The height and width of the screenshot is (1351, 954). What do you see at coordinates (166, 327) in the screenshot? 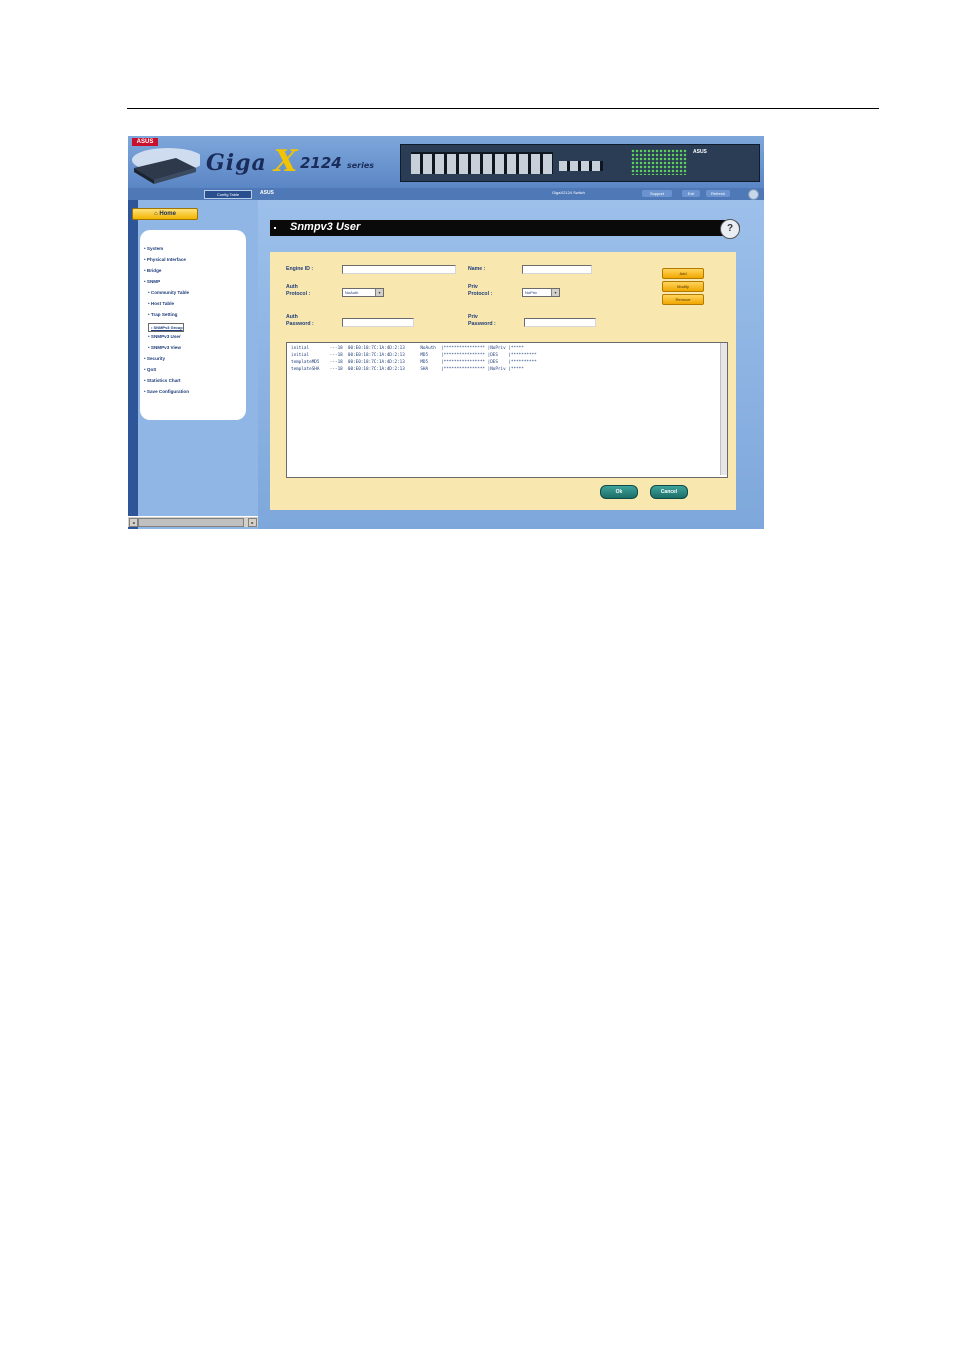
I see `sidebar-item-snmpv3-group: • SNMPv3 Group` at bounding box center [166, 327].